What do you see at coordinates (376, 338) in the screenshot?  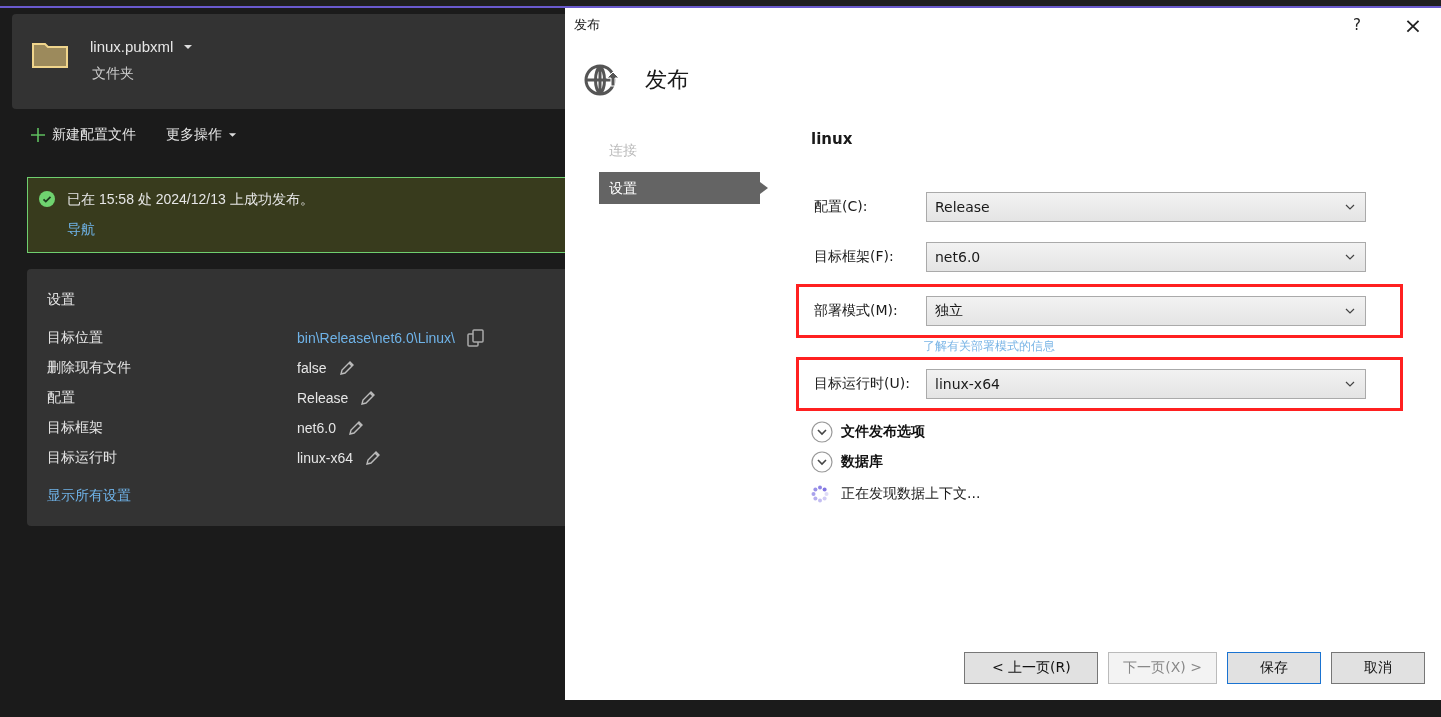 I see `target-location-link: bin\Release\net6.0\Linux\` at bounding box center [376, 338].